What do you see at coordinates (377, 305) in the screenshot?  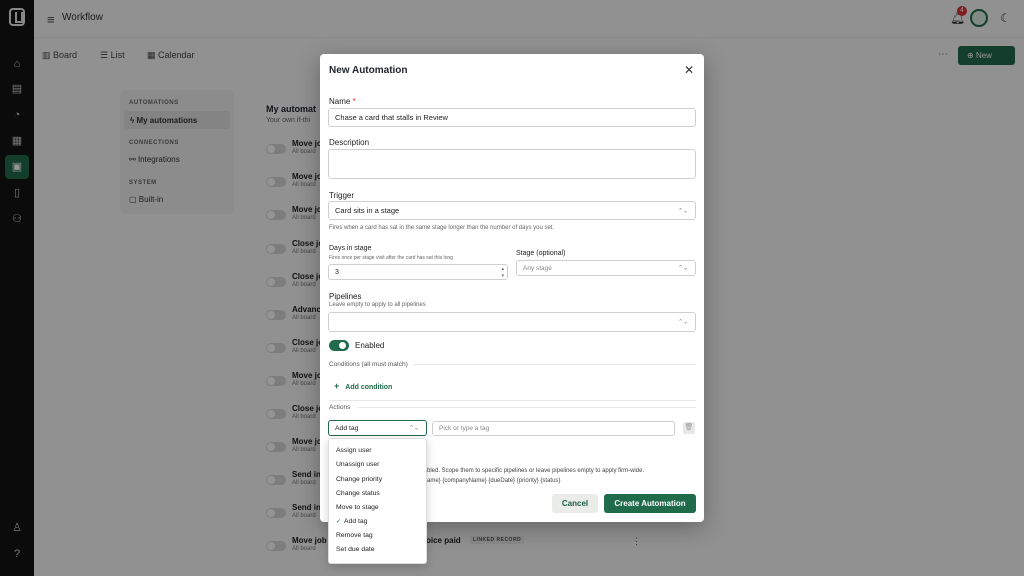 I see `pipelines-hint: Leave empty to apply to all pipelines` at bounding box center [377, 305].